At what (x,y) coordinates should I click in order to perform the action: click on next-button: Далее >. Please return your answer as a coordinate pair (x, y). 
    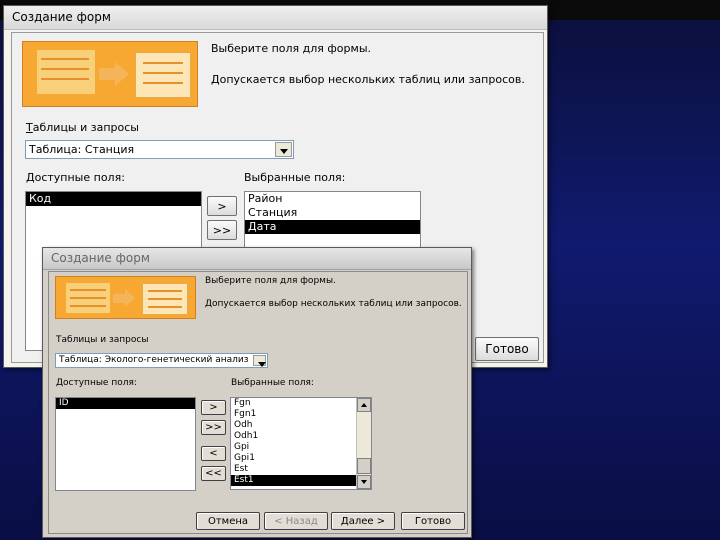
    Looking at the image, I should click on (363, 521).